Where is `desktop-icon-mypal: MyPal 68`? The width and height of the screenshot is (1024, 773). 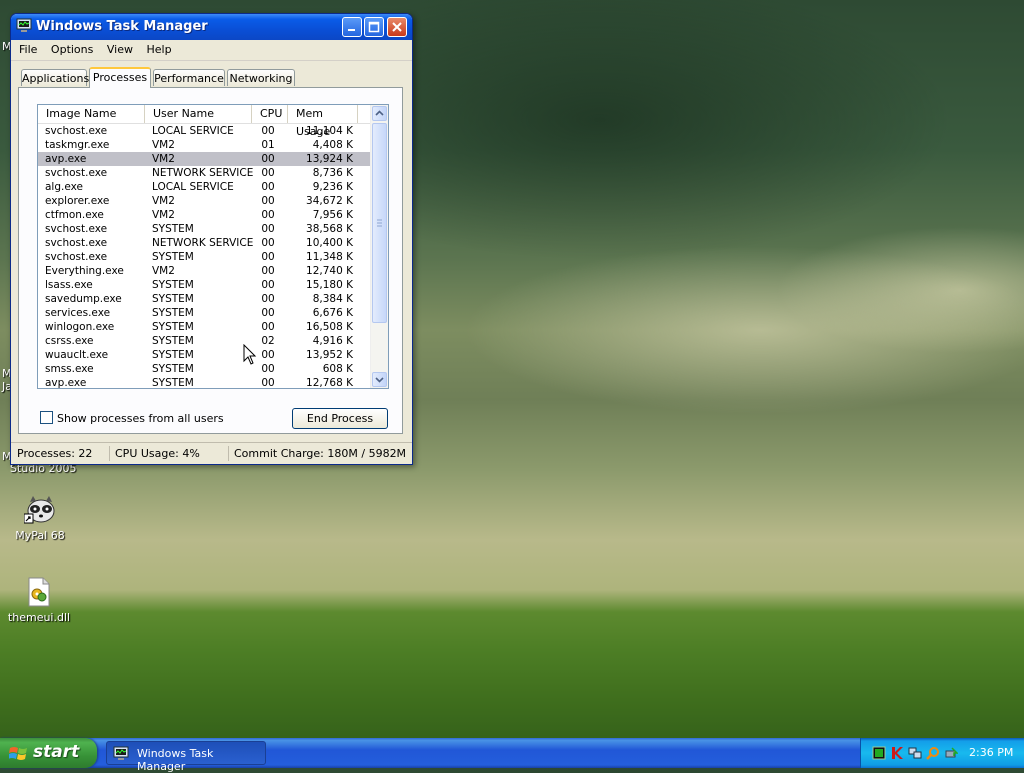
desktop-icon-mypal: MyPal 68 is located at coordinates (40, 518).